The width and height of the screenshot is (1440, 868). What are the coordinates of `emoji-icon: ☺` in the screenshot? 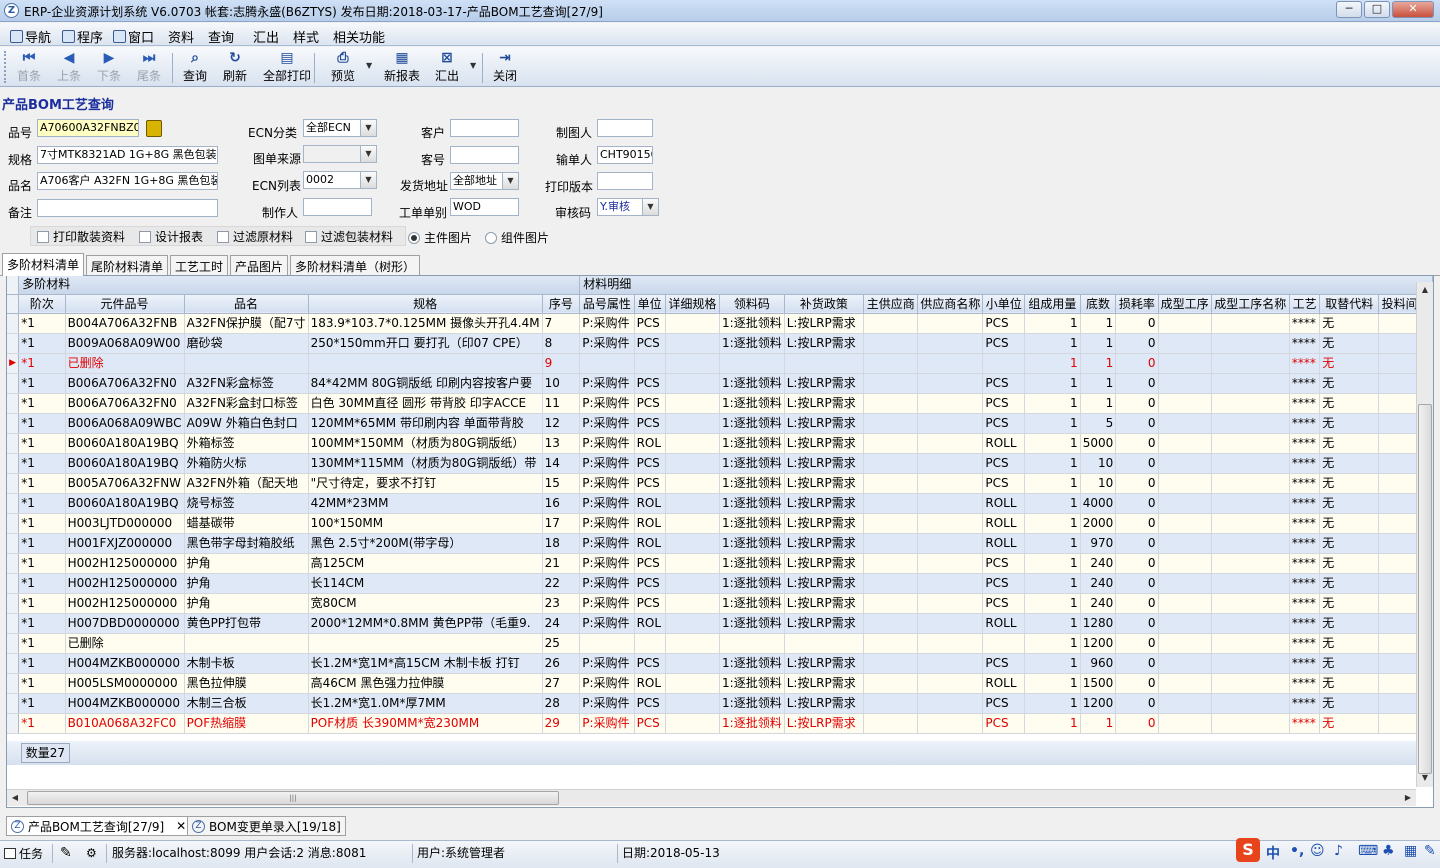 It's located at (1317, 853).